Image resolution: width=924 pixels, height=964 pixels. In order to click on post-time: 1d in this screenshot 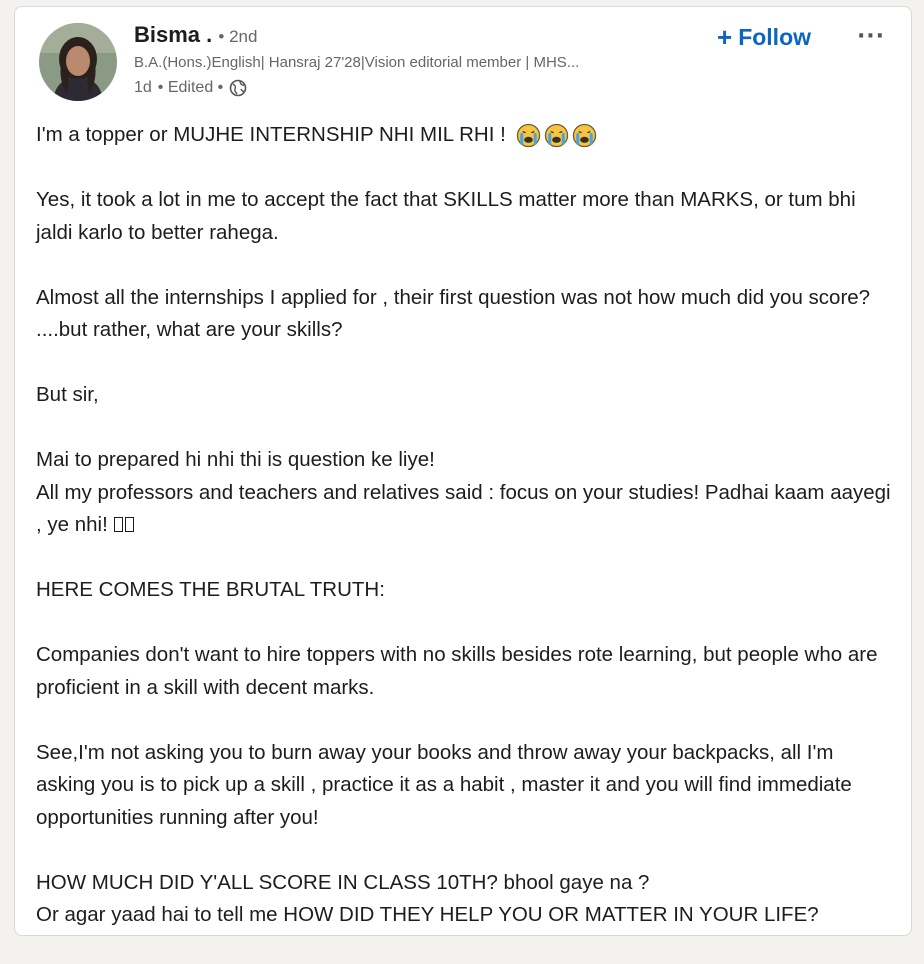, I will do `click(143, 88)`.